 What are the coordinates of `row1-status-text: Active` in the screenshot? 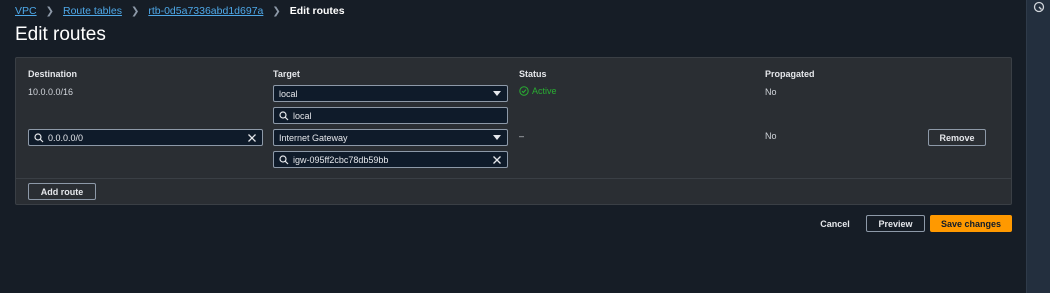 It's located at (544, 91).